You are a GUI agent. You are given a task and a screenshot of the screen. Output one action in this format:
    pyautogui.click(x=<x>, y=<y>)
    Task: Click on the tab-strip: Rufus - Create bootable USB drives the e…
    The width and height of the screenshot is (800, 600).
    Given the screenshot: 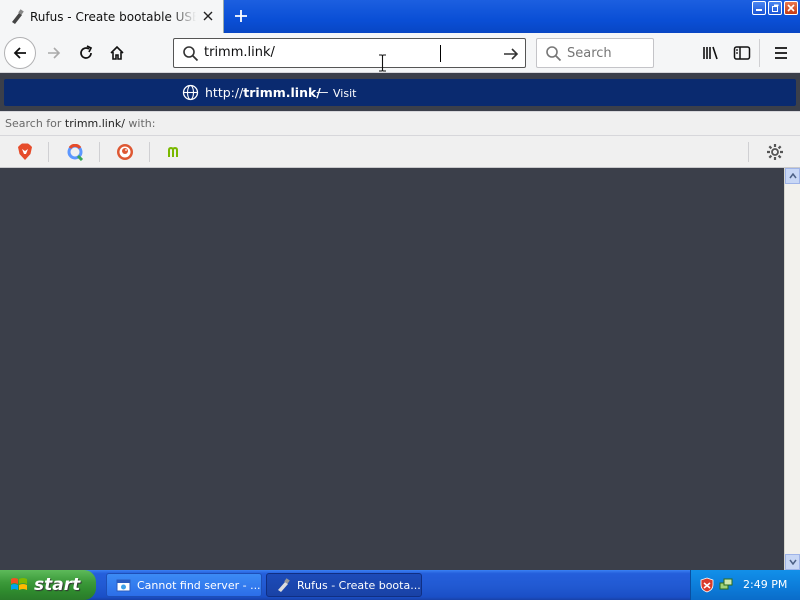 What is the action you would take?
    pyautogui.click(x=400, y=16)
    